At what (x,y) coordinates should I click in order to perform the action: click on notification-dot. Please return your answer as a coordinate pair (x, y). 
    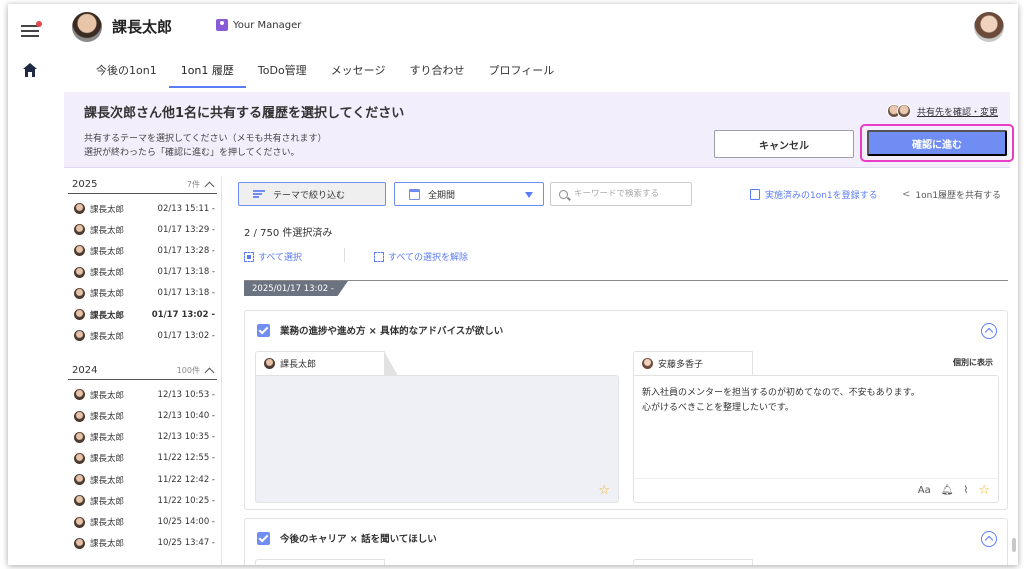
    Looking at the image, I should click on (39, 24).